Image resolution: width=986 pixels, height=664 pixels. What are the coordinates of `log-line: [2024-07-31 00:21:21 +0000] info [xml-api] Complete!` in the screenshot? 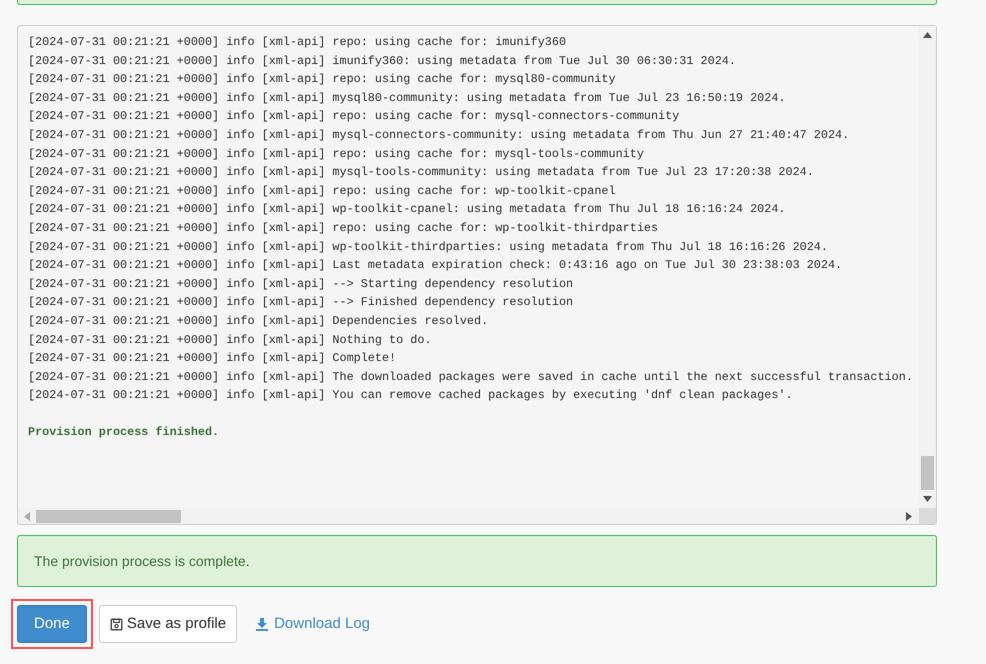 It's located at (212, 359).